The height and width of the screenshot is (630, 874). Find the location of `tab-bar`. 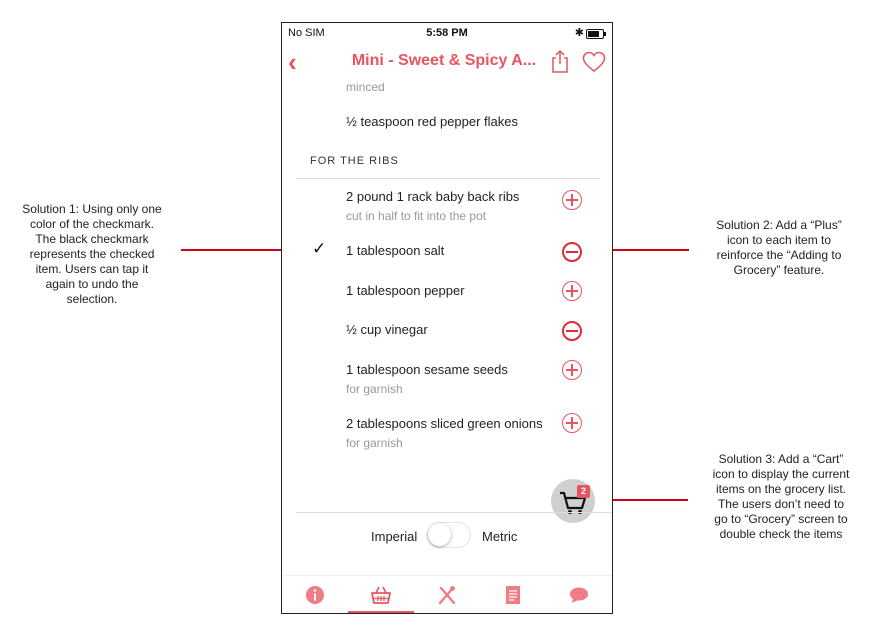

tab-bar is located at coordinates (447, 594).